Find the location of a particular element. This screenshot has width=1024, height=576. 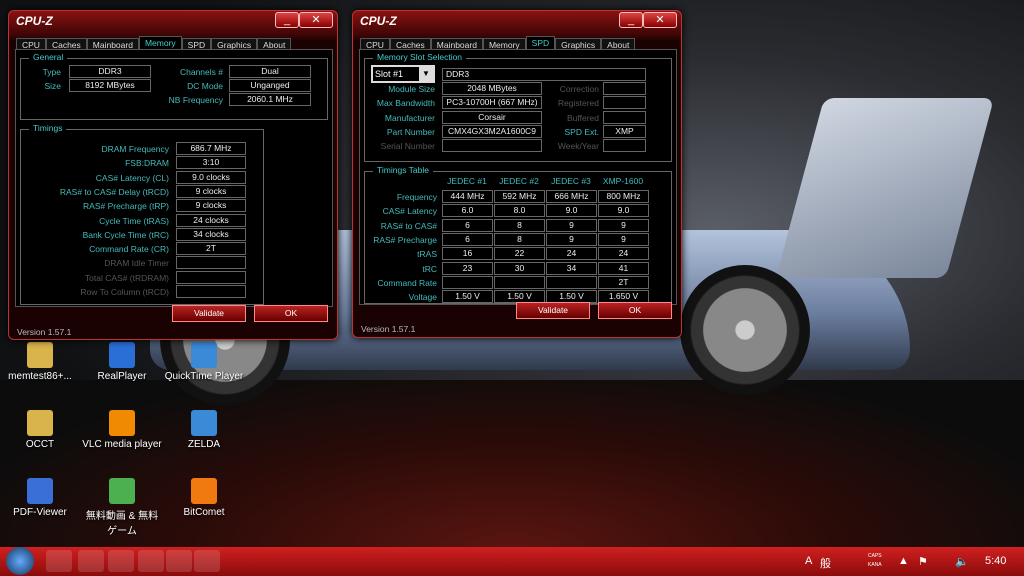

timing-cell: 1.50 V is located at coordinates (467, 297).